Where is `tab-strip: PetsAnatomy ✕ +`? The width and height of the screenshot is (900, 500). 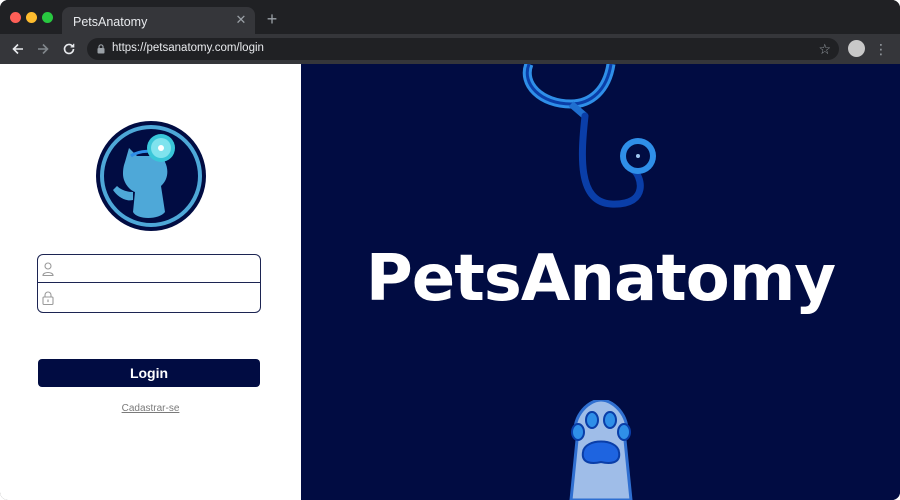
tab-strip: PetsAnatomy ✕ + is located at coordinates (450, 17).